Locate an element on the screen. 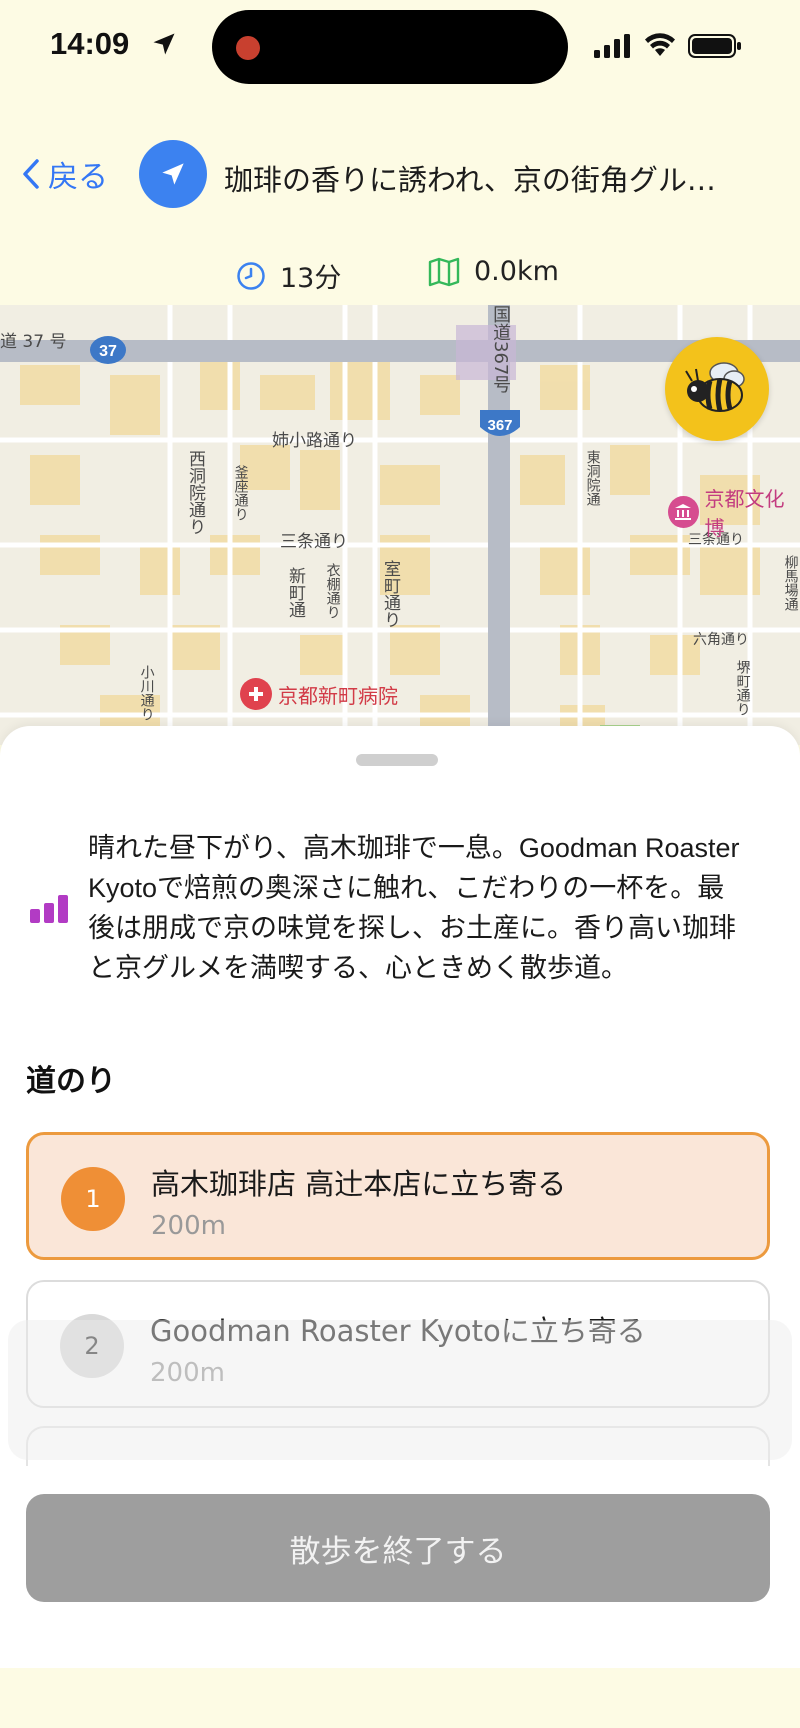 Image resolution: width=800 pixels, height=1728 pixels. step-number-badge: 1 is located at coordinates (93, 1199).